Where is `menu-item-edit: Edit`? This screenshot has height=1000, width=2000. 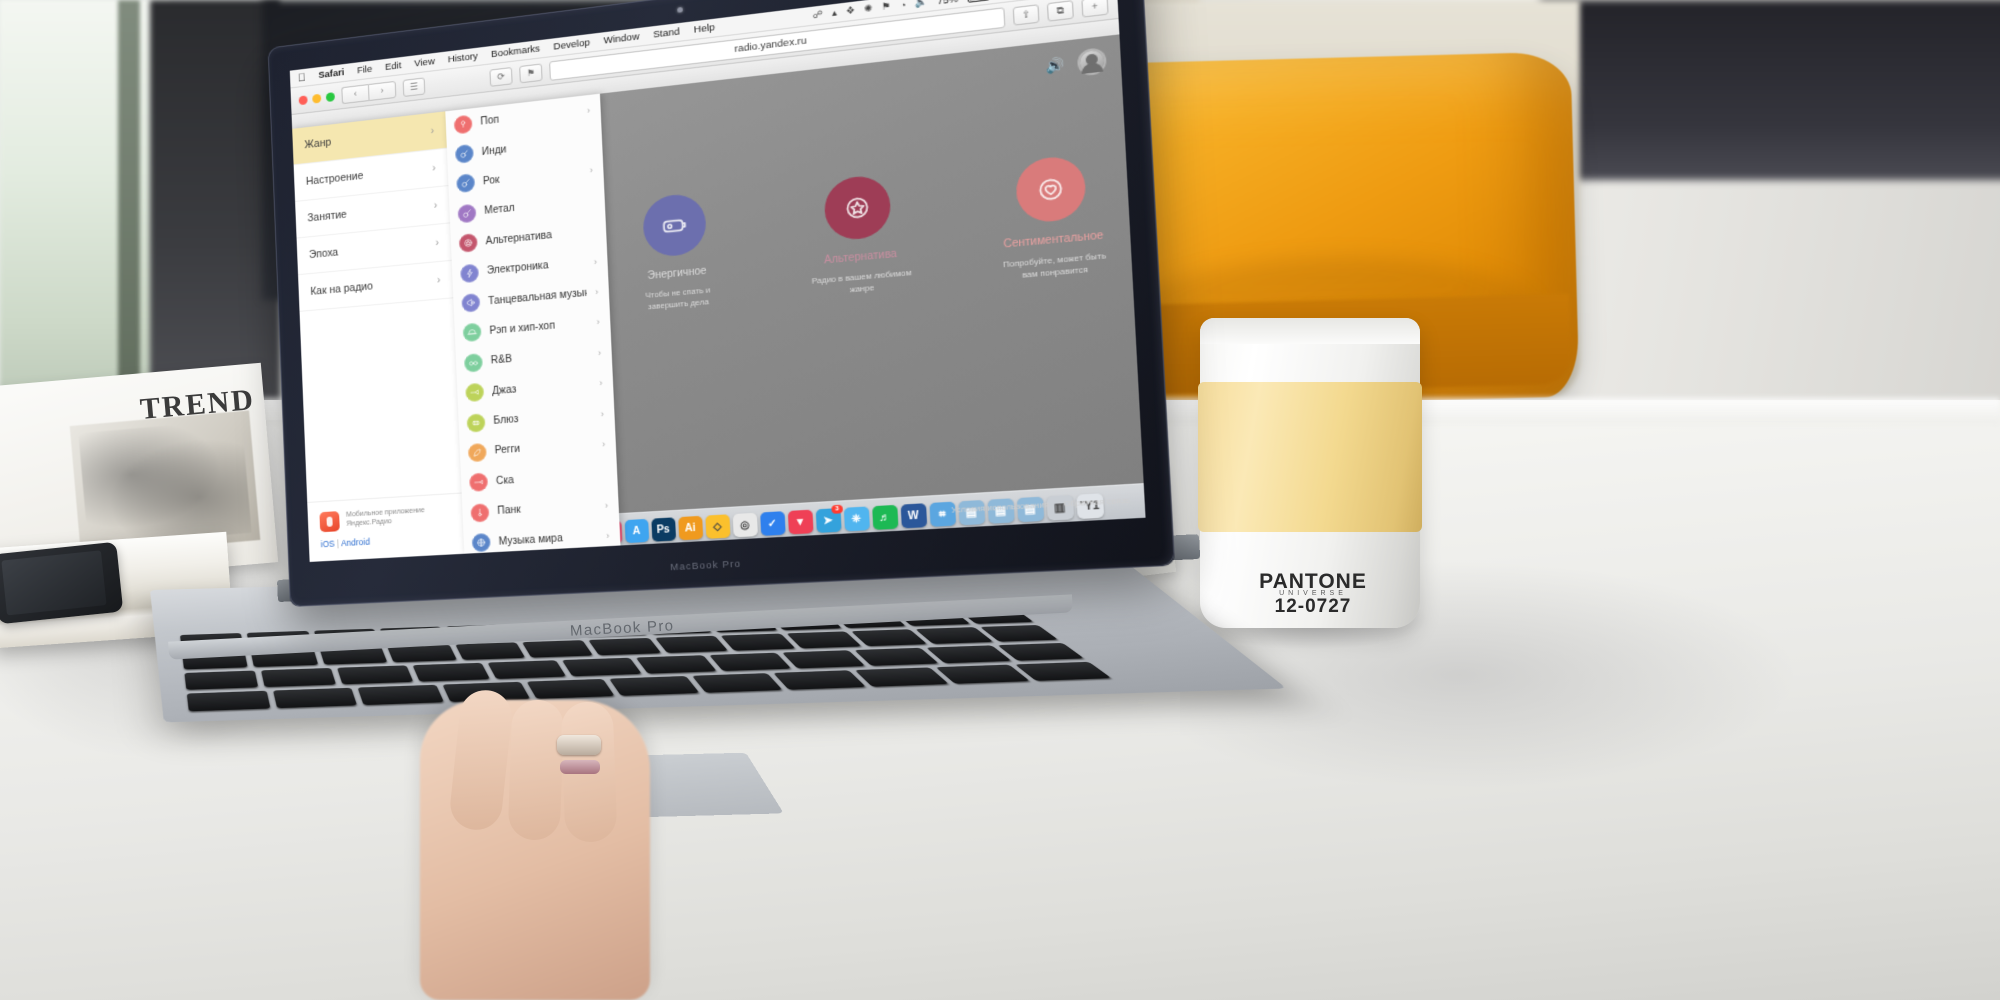 menu-item-edit: Edit is located at coordinates (393, 66).